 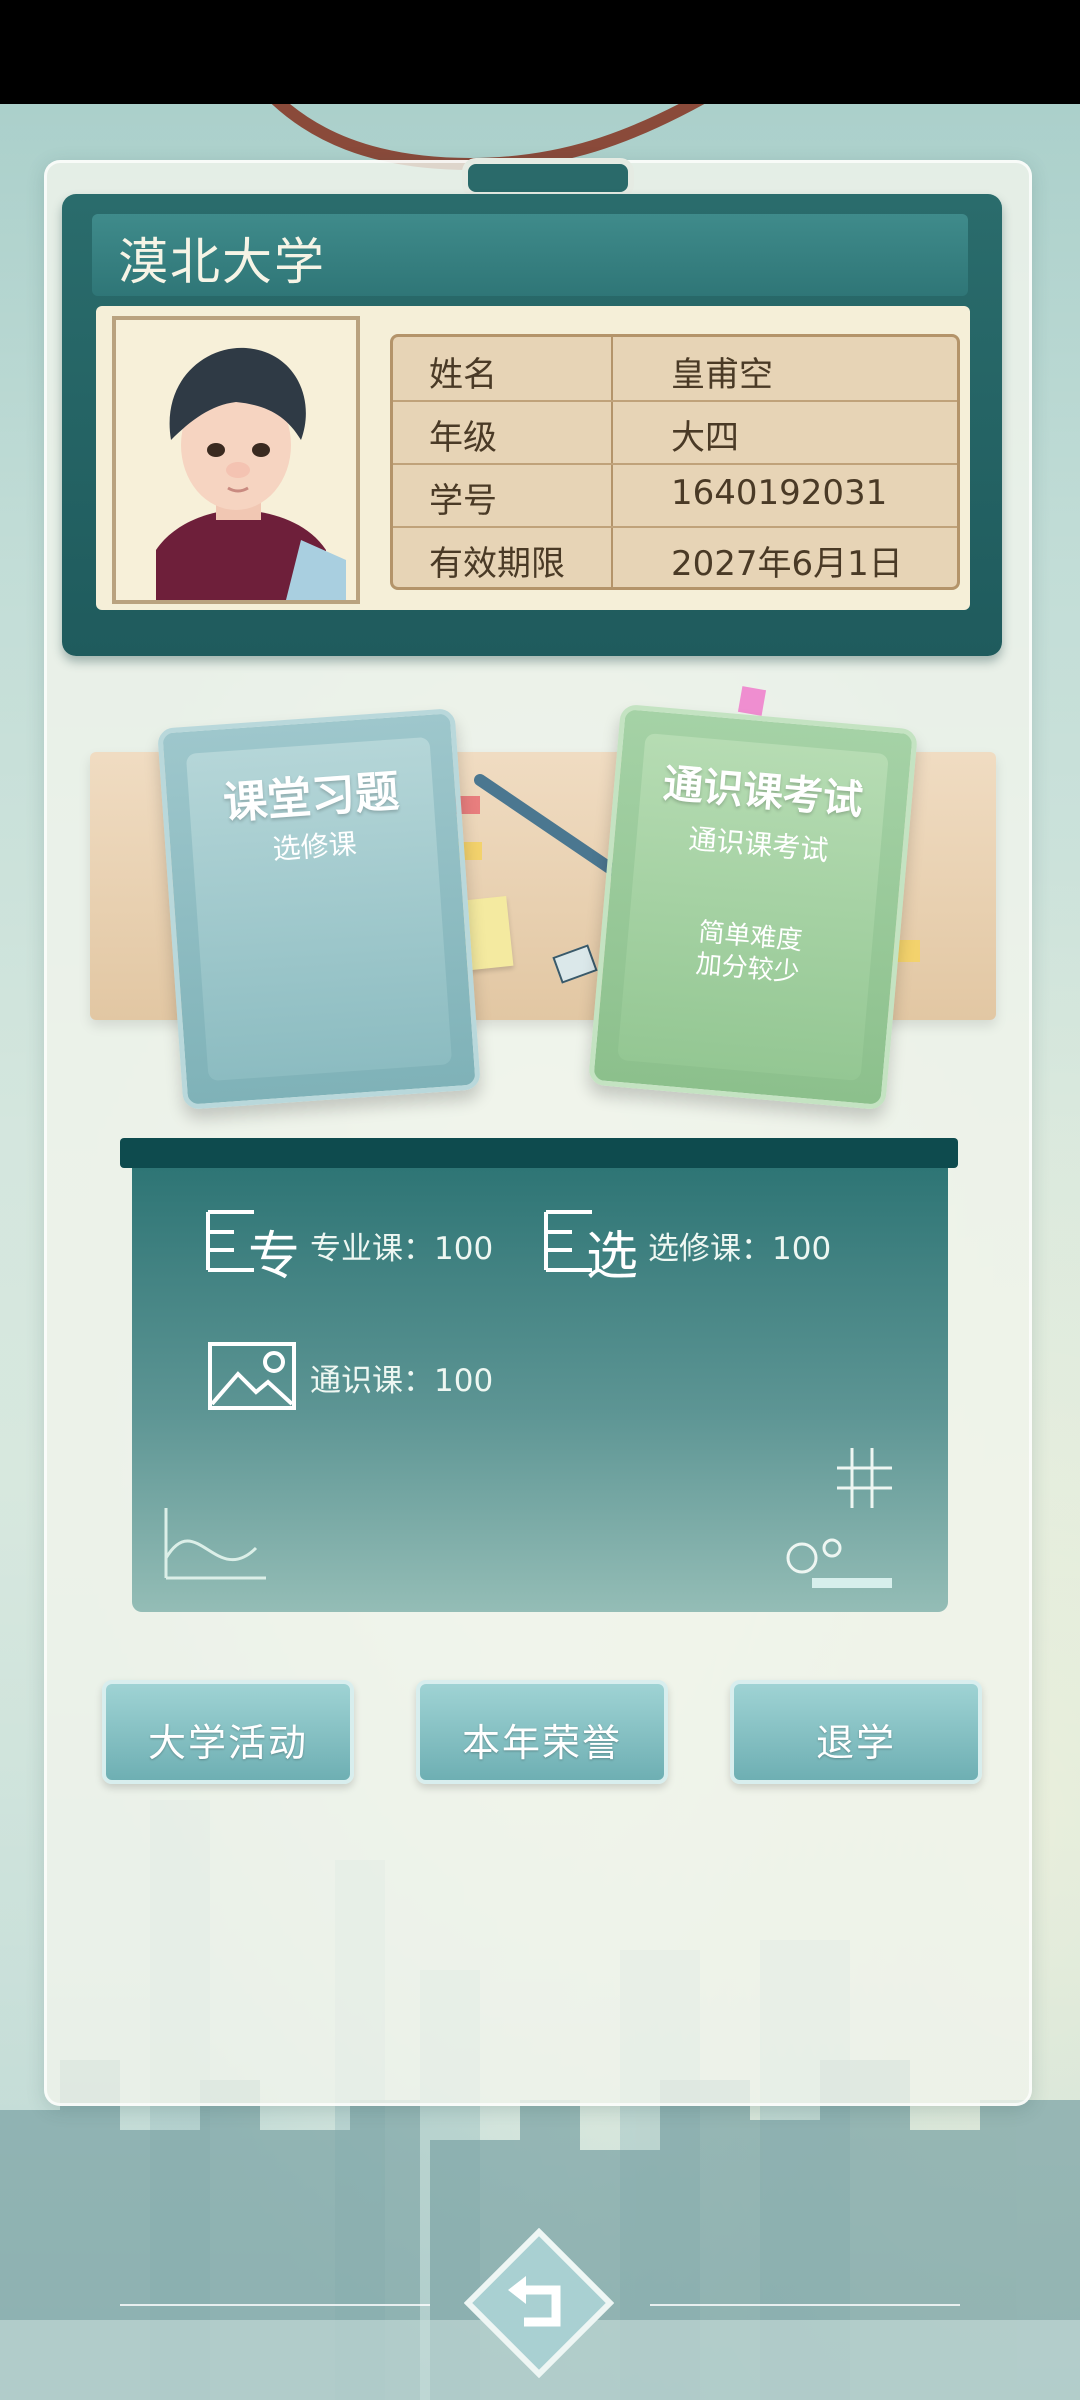 I want to click on divider-left, so click(x=275, y=2305).